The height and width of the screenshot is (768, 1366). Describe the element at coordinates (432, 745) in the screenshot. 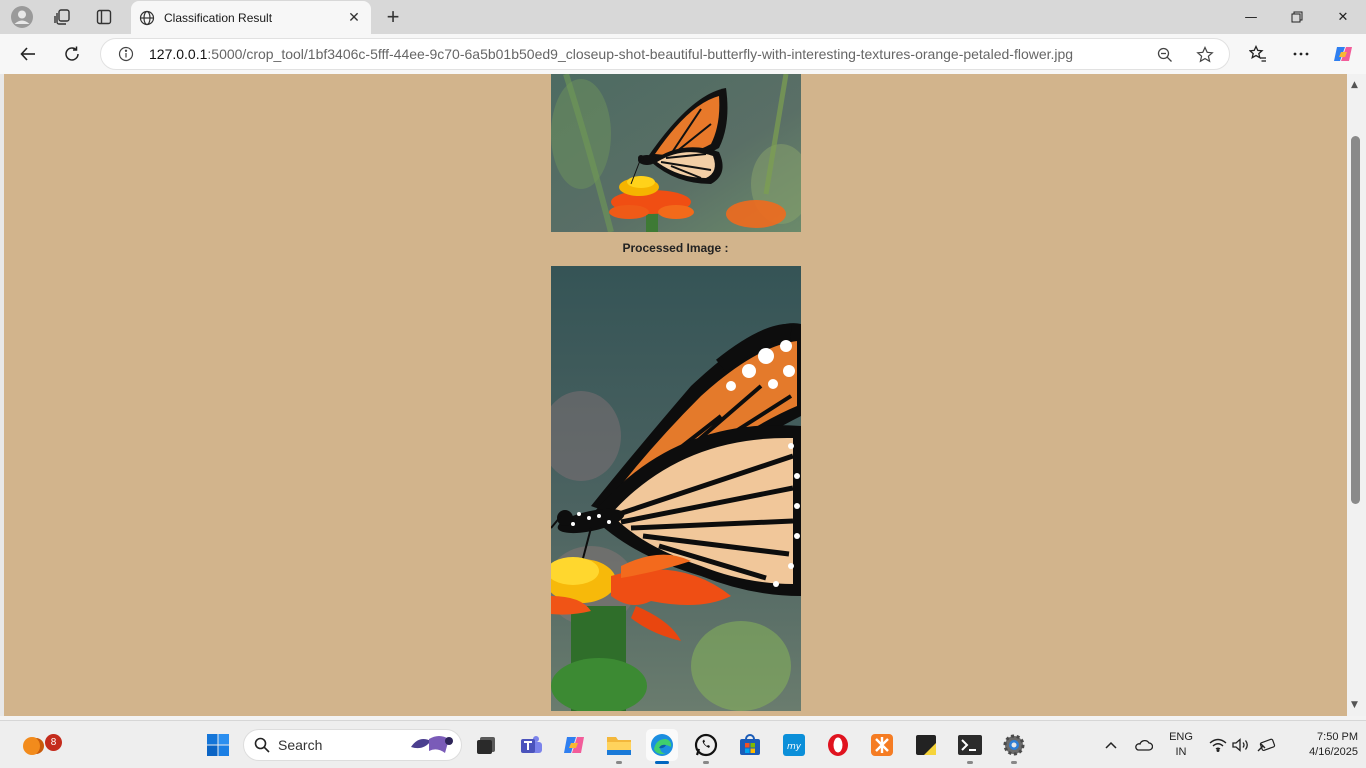

I see `search-highlight-icon` at that location.